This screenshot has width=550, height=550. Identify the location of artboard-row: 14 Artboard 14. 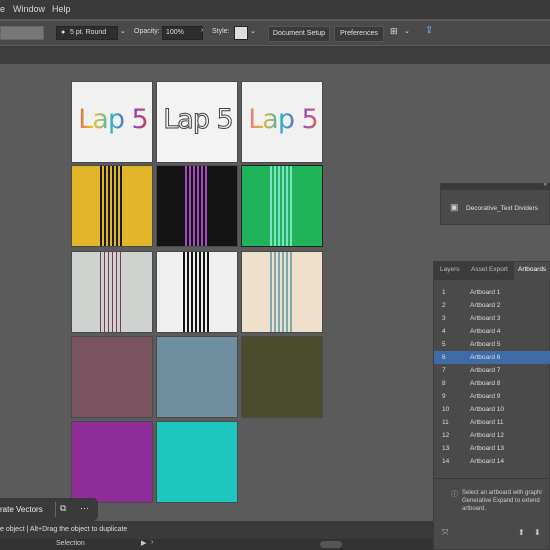
(492, 461).